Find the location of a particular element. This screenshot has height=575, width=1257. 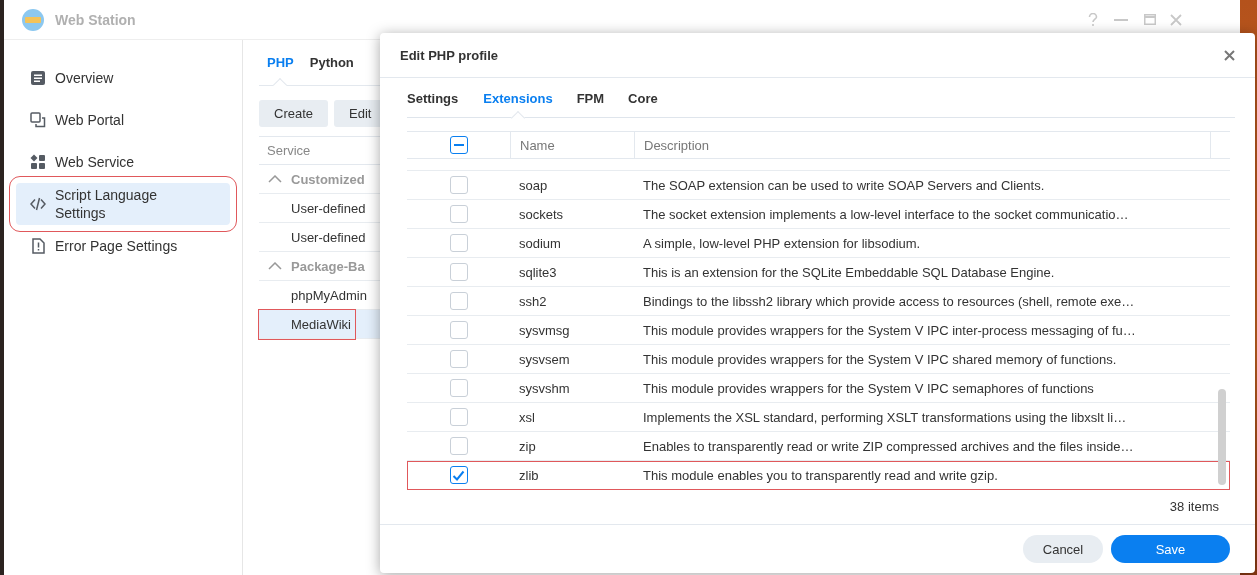

extension-name: sysvshm is located at coordinates (544, 388).